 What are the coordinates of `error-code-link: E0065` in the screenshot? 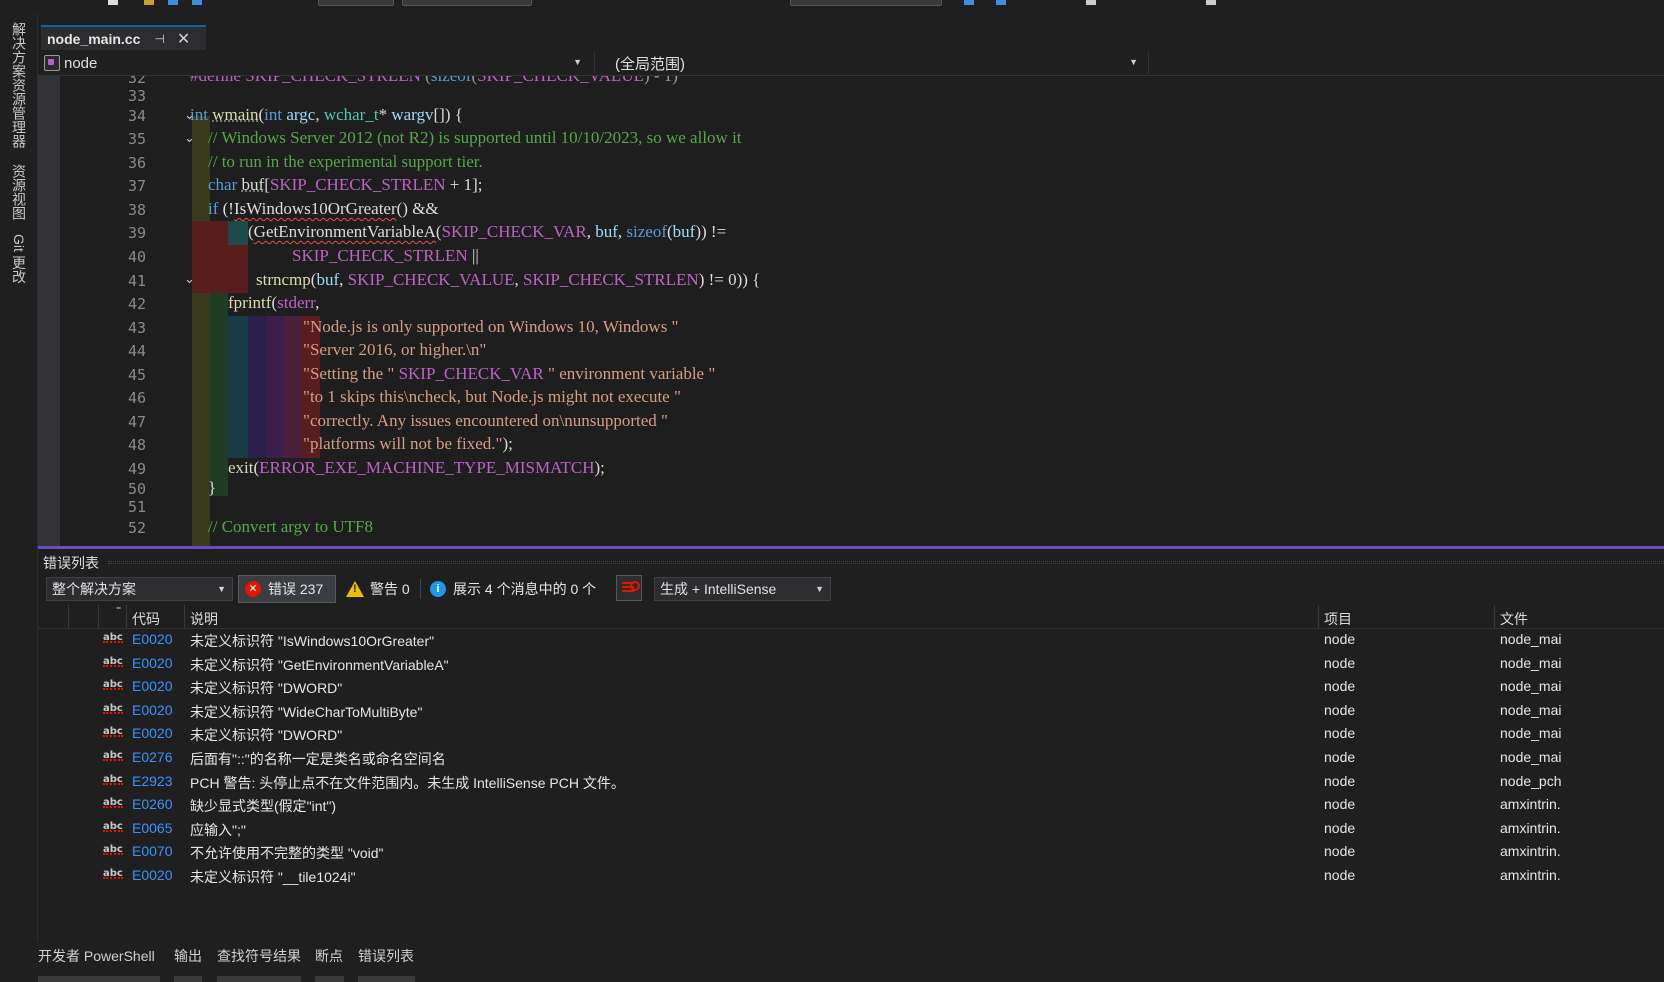 It's located at (152, 828).